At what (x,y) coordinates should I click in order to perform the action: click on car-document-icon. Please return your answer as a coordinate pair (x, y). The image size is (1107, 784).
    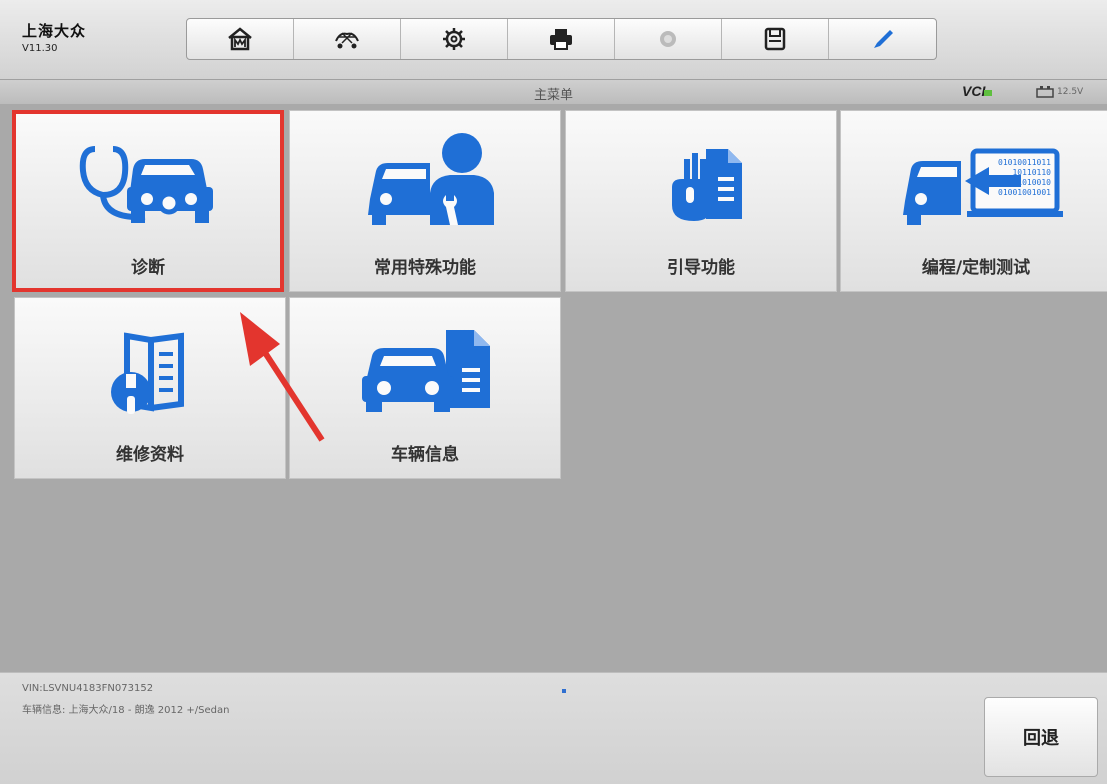
    Looking at the image, I should click on (426, 371).